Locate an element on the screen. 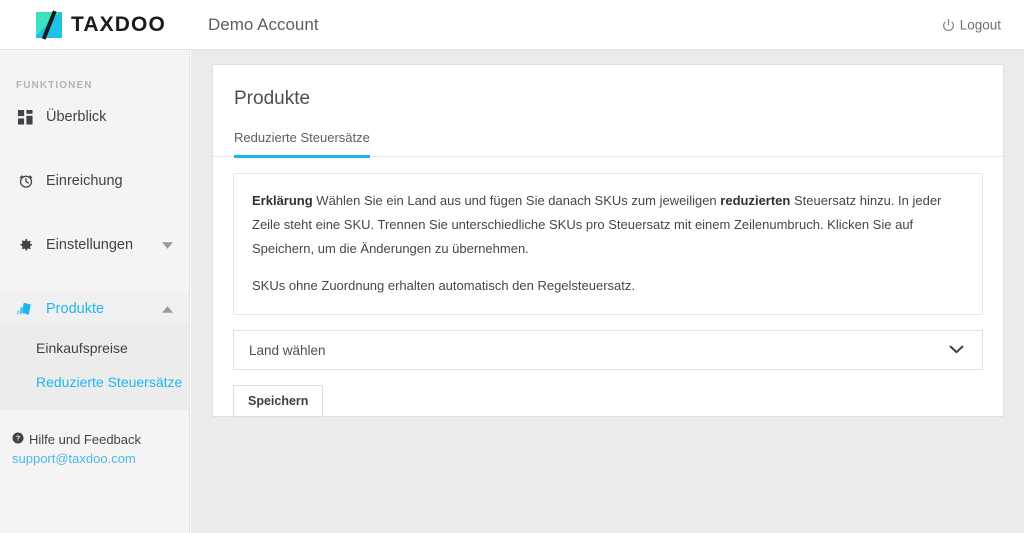 This screenshot has width=1024, height=533. dashboard-grid-icon is located at coordinates (25, 117).